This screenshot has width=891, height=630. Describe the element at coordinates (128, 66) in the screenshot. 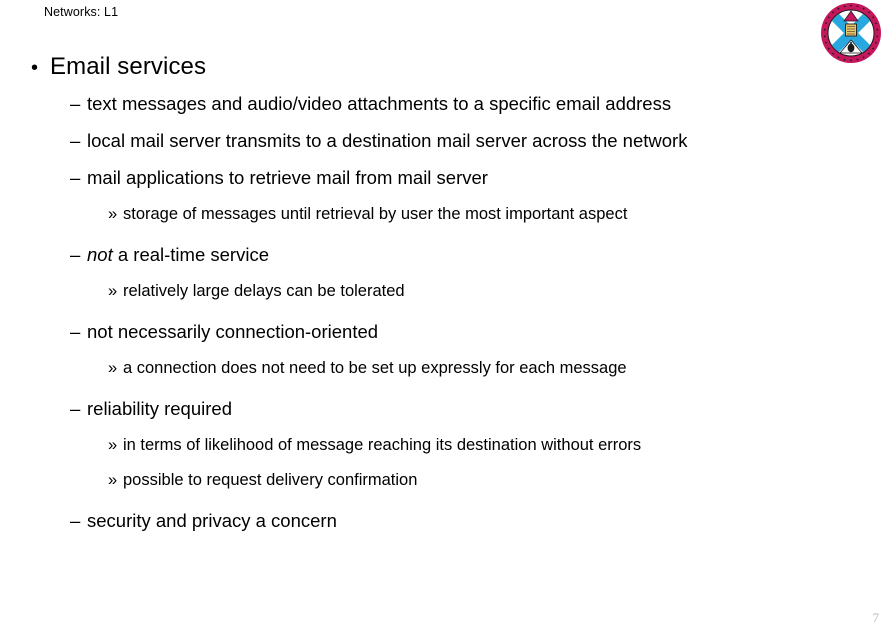

I see `bullet-text: Email services` at that location.